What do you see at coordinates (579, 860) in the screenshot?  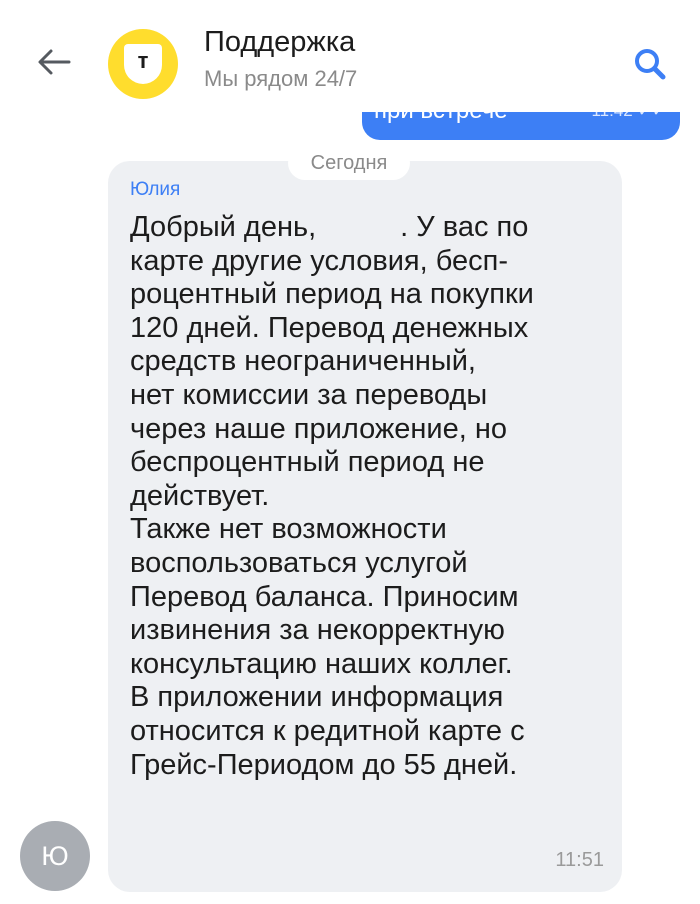 I see `message-time: 11:51` at bounding box center [579, 860].